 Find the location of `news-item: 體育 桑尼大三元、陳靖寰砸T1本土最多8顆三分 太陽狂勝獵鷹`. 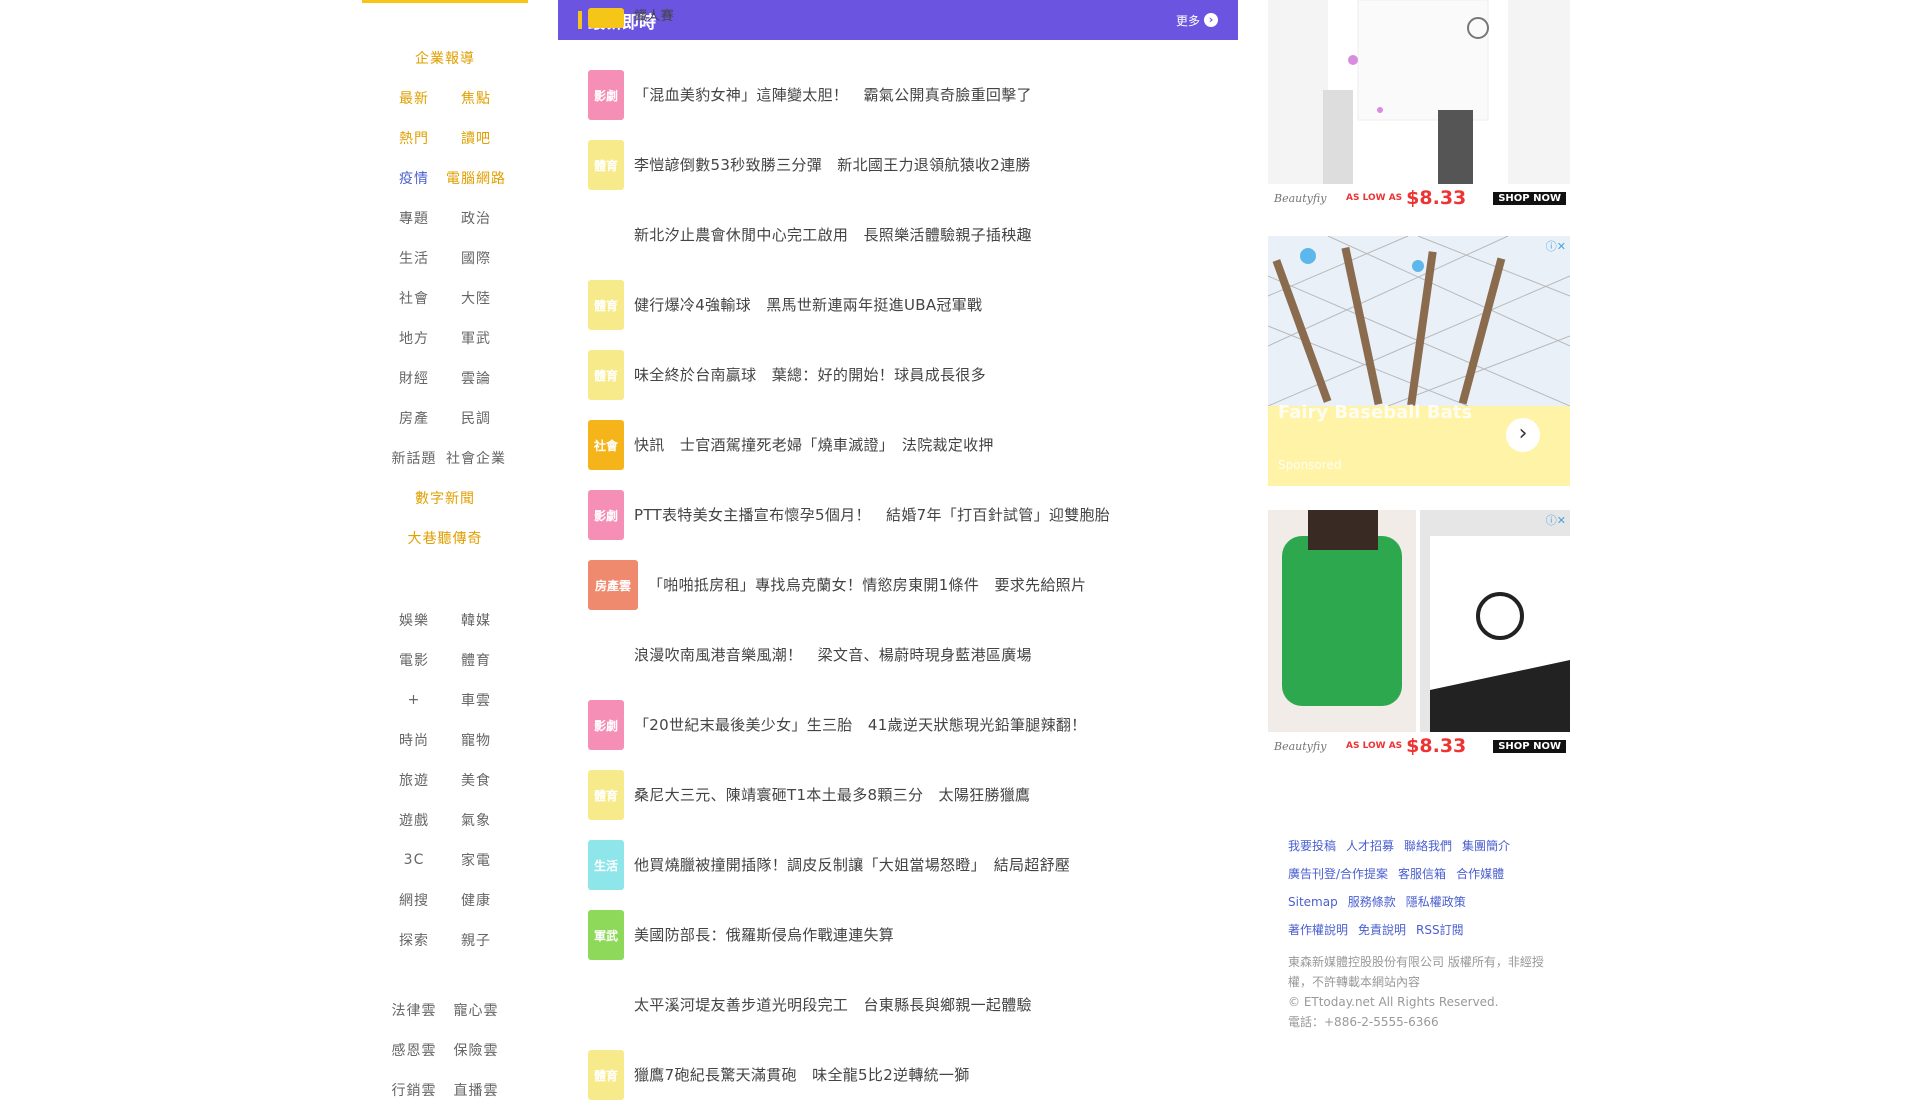

news-item: 體育 桑尼大三元、陳靖寰砸T1本土最多8顆三分 太陽狂勝獵鷹 is located at coordinates (888, 795).